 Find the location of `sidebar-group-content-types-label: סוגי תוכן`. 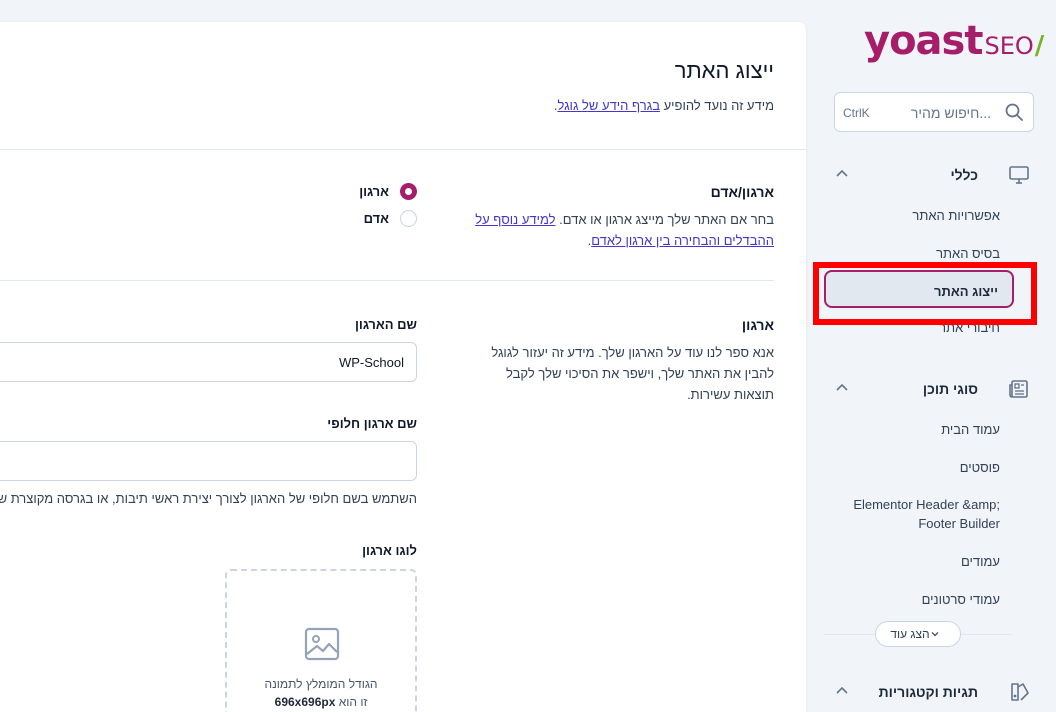

sidebar-group-content-types-label: סוגי תוכן is located at coordinates (950, 389).